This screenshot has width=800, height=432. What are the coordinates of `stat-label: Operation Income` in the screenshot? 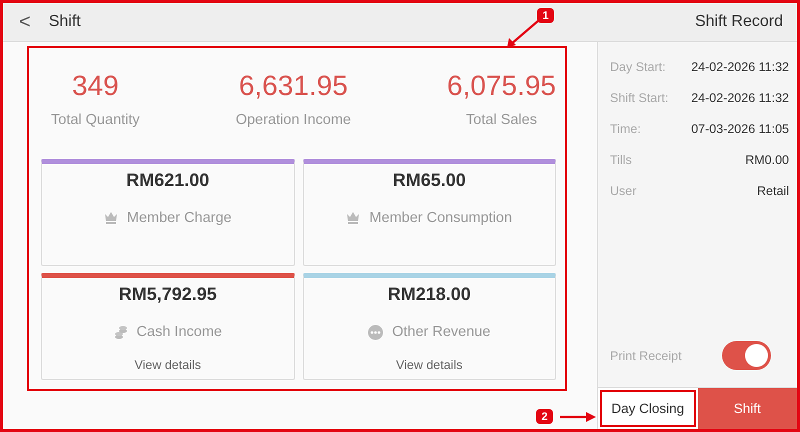 It's located at (293, 120).